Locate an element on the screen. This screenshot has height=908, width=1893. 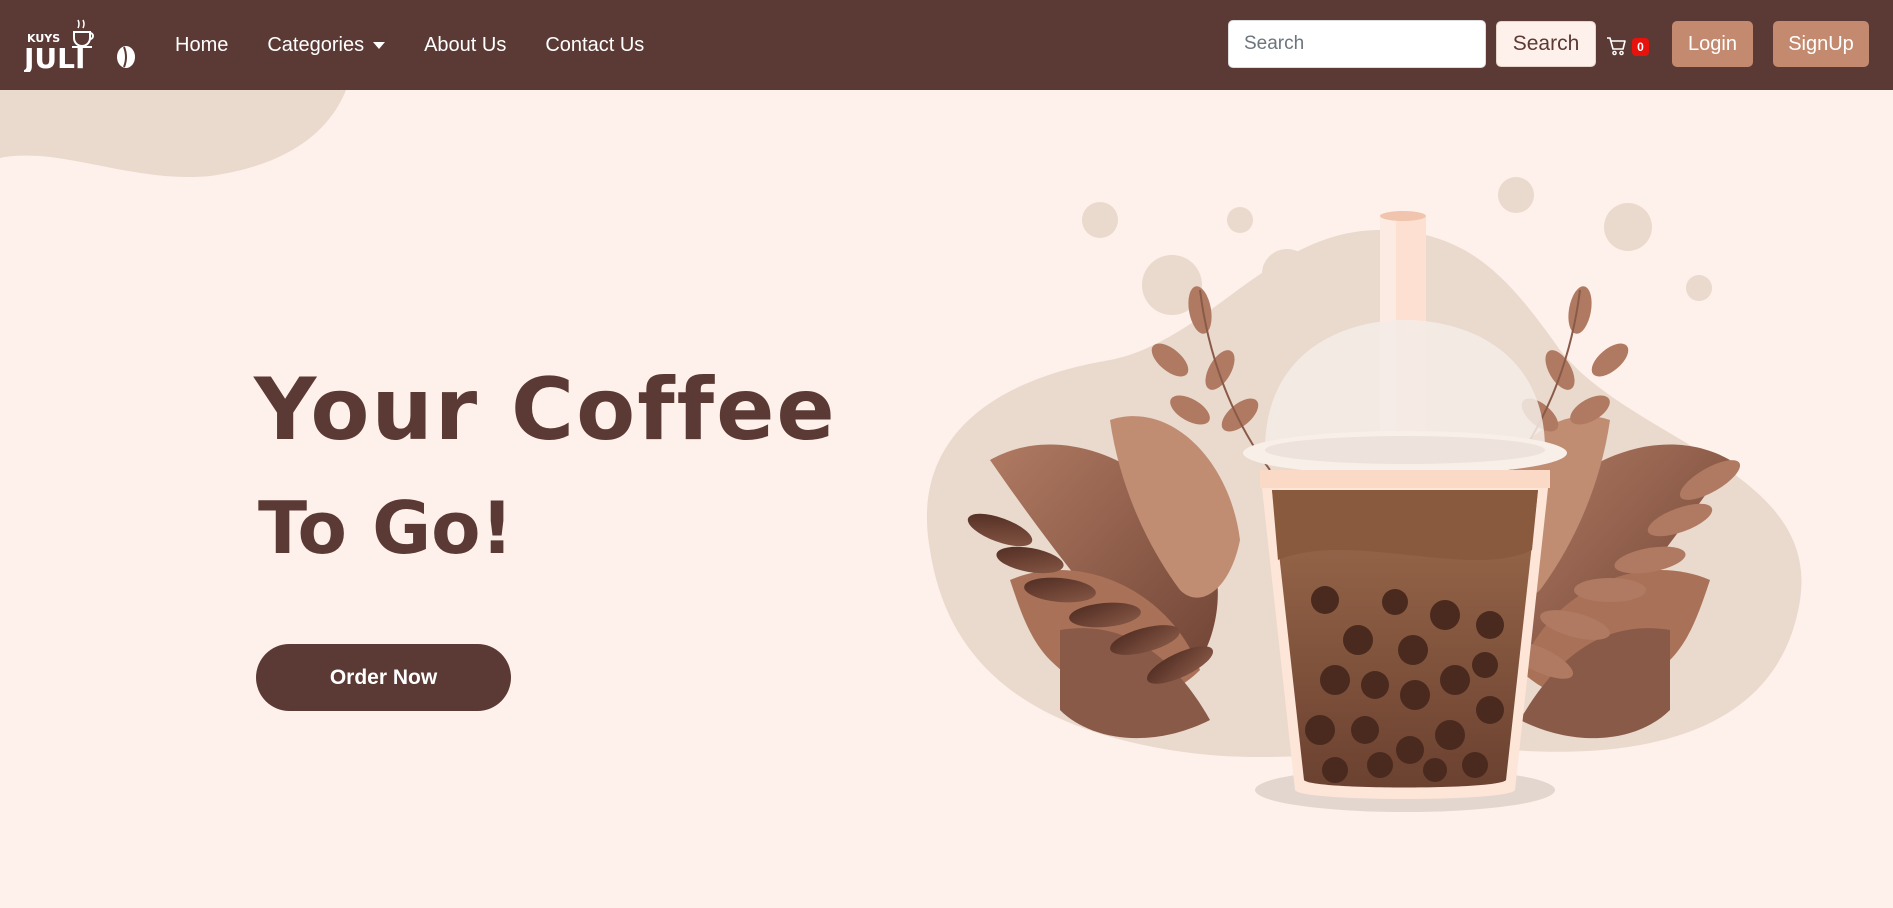
signup-button: SignUp is located at coordinates (1821, 44).